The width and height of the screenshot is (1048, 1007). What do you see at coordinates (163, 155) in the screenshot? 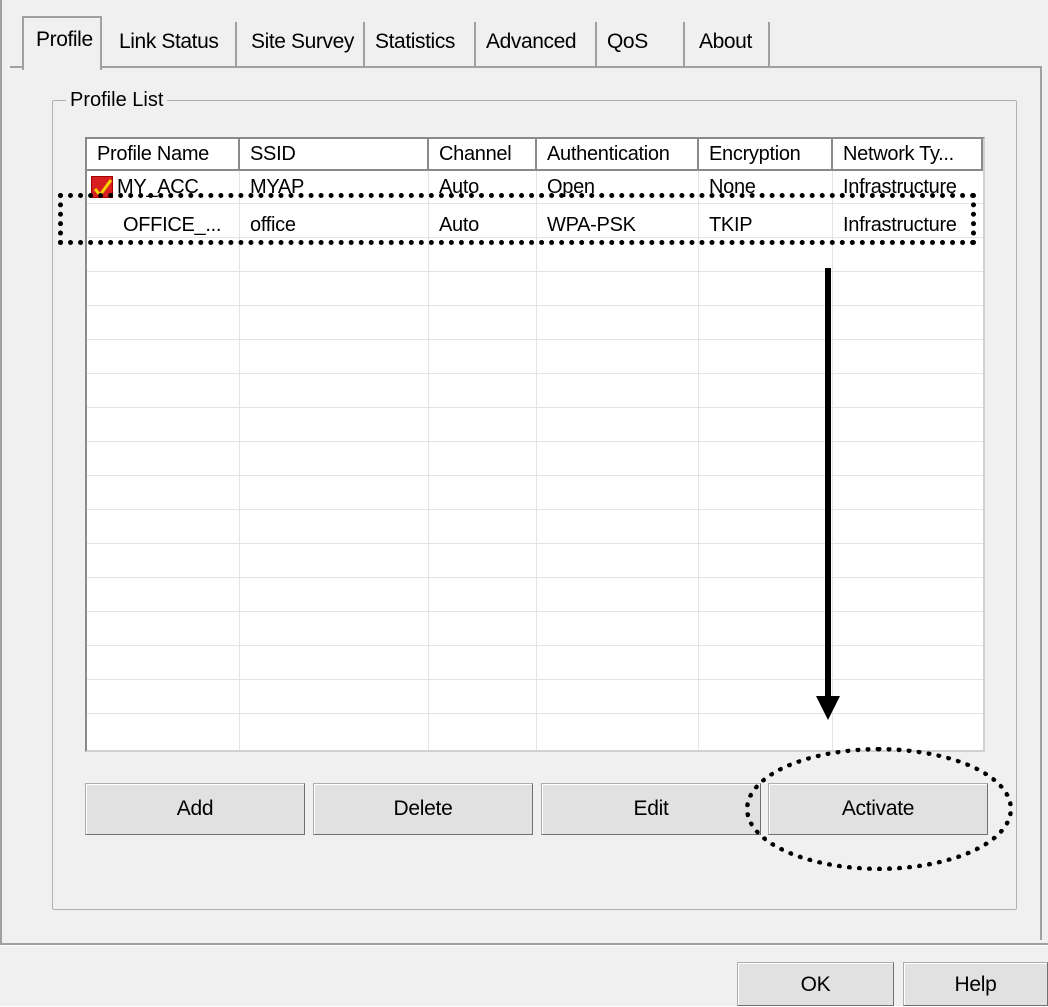
I see `column-header-profile-name: Profile Name` at bounding box center [163, 155].